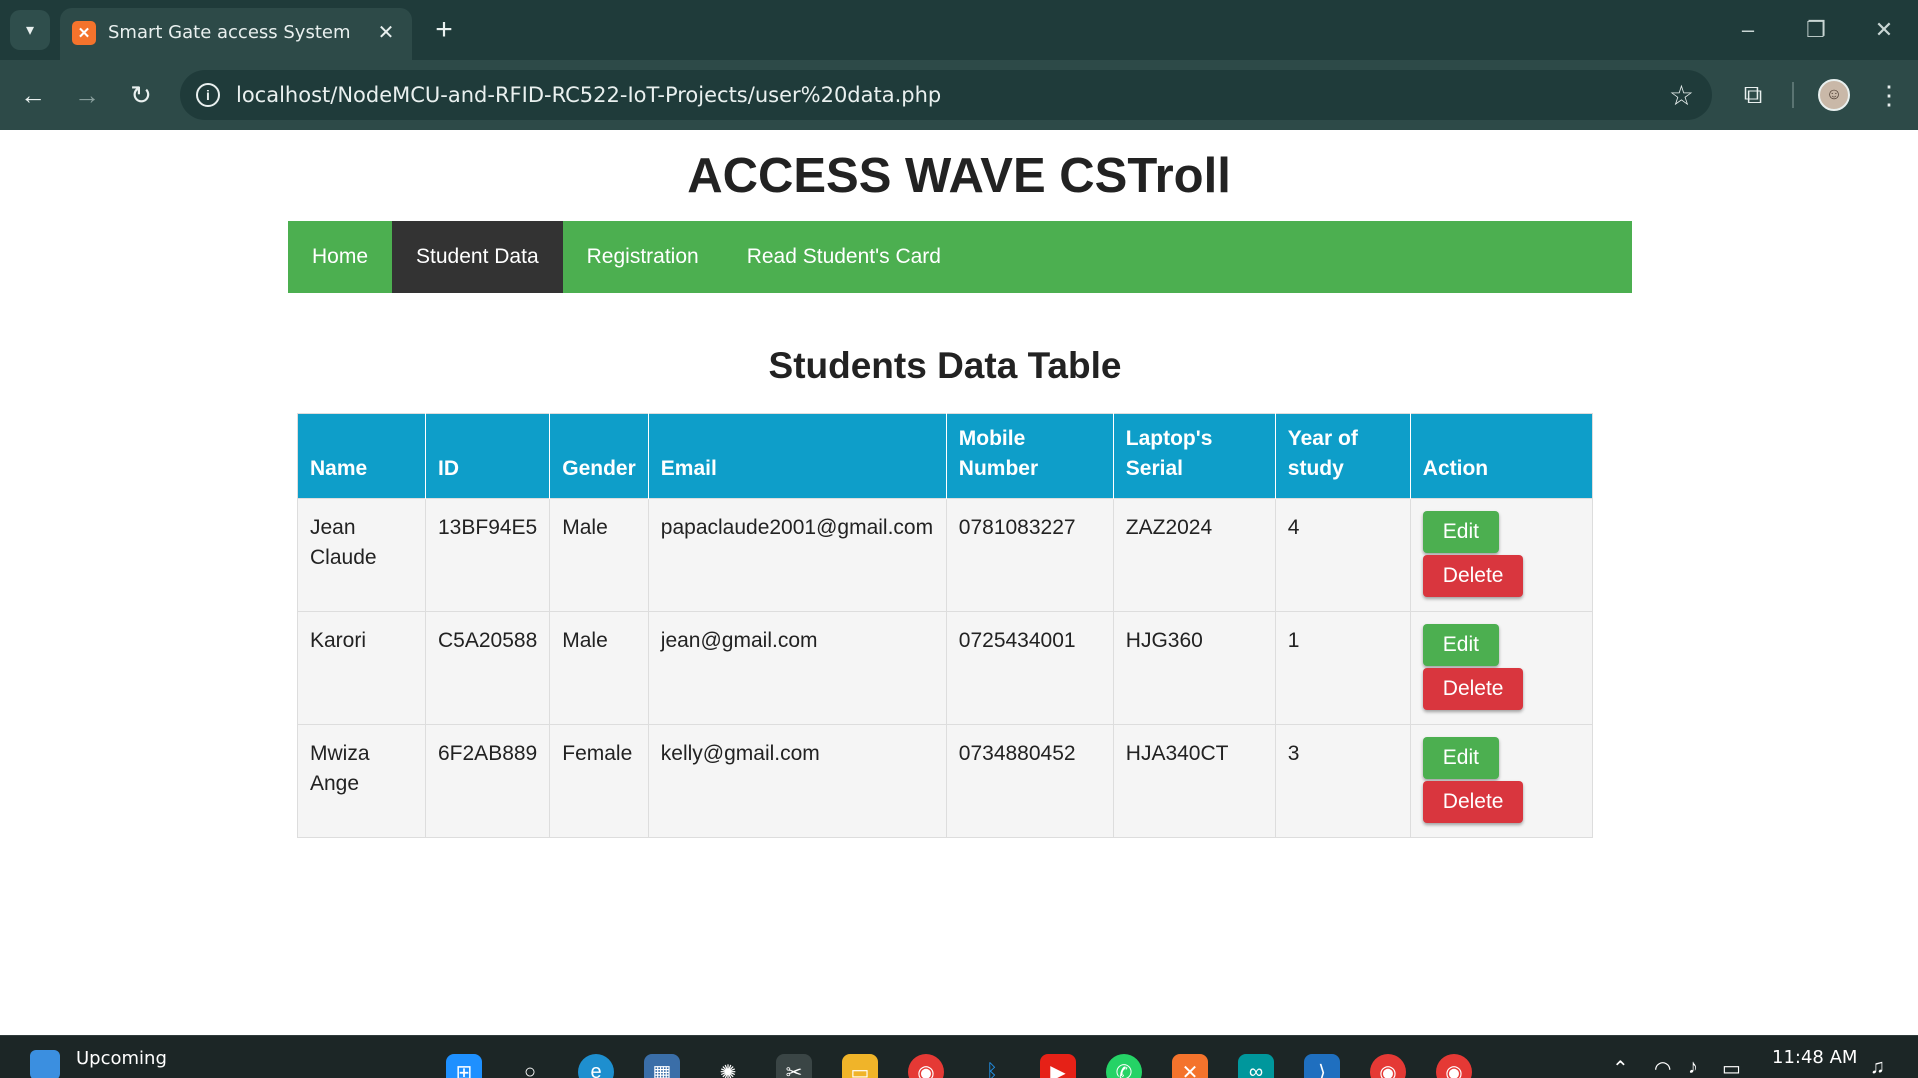 This screenshot has height=1078, width=1918. Describe the element at coordinates (1834, 95) in the screenshot. I see `avatar-icon: ☺` at that location.